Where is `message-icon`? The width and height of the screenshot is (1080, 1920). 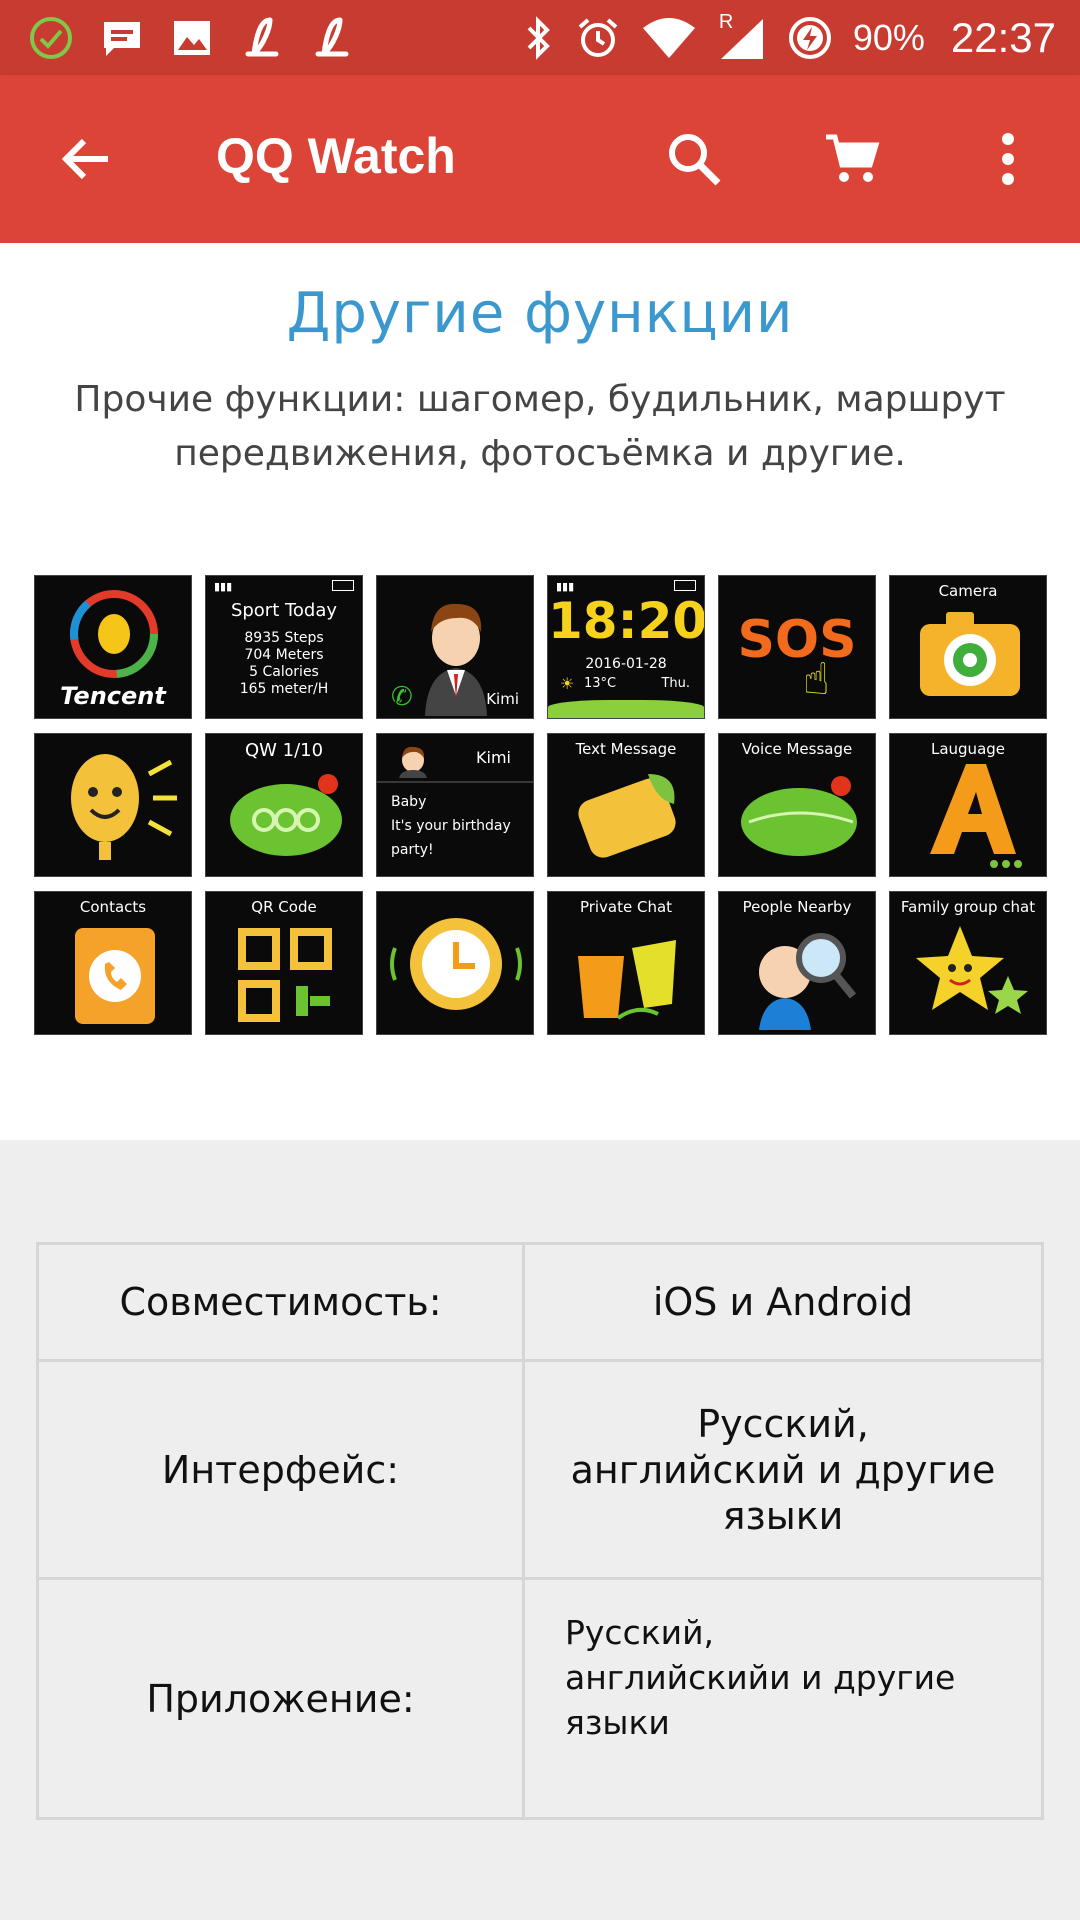 message-icon is located at coordinates (122, 38).